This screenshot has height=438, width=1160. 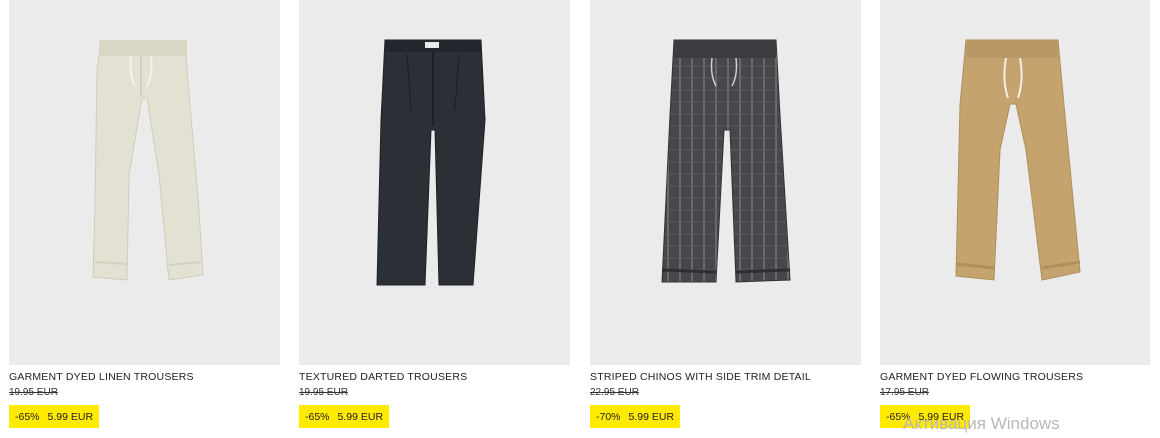 I want to click on discount-percent: -70%, so click(x=608, y=416).